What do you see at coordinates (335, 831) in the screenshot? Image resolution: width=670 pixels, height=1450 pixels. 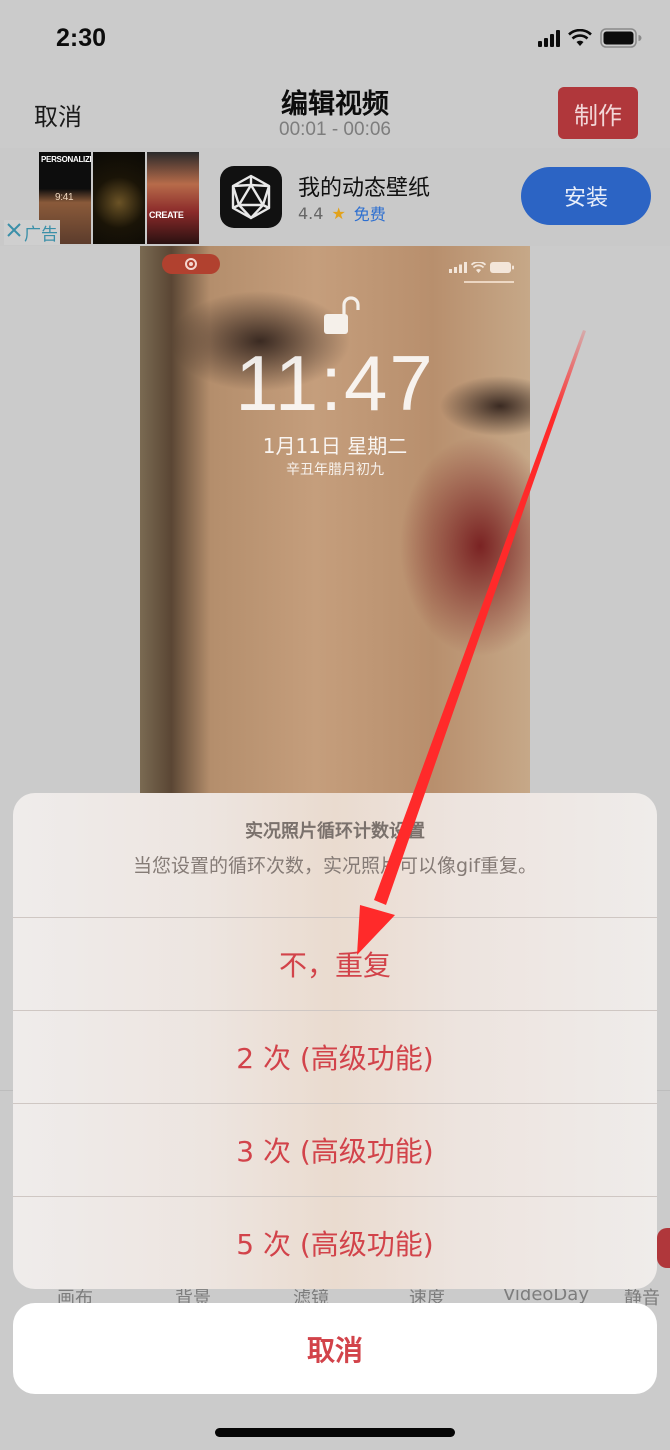 I see `action-sheet-title: 实况照片循环计数设置` at bounding box center [335, 831].